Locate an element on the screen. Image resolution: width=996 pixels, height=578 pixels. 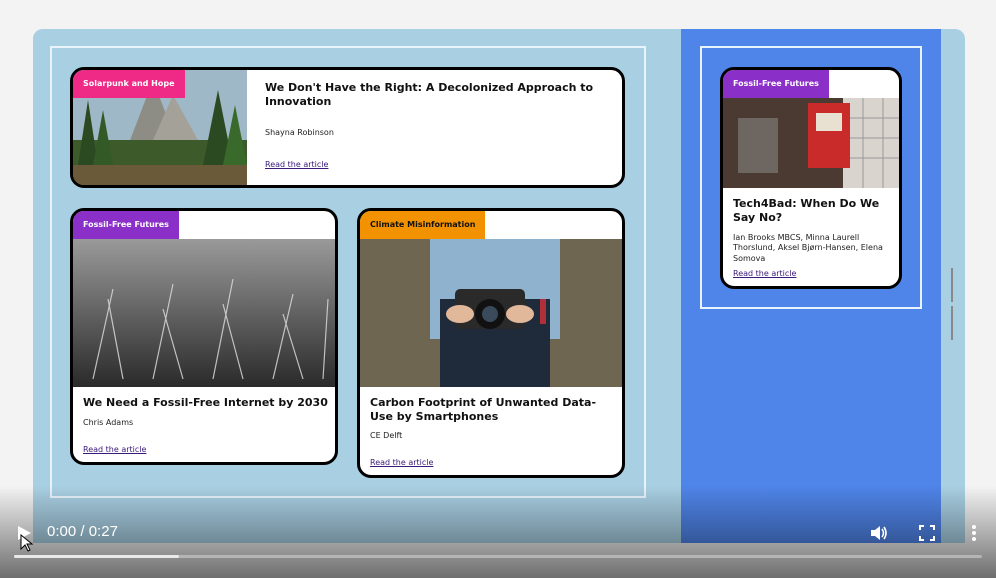
category-tag: Climate Misinformation is located at coordinates (423, 225).